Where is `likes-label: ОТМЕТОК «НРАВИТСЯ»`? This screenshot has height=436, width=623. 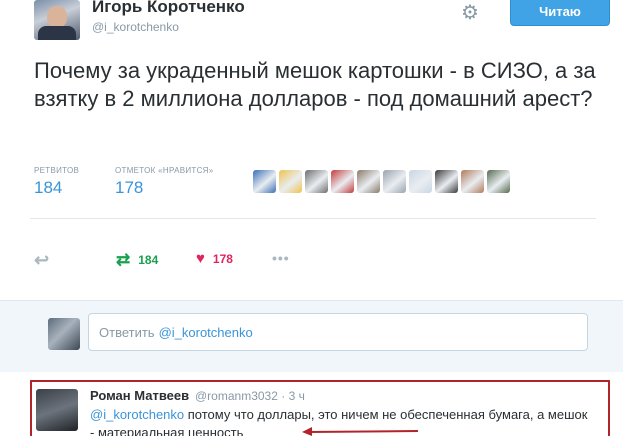 likes-label: ОТМЕТОК «НРАВИТСЯ» is located at coordinates (164, 170).